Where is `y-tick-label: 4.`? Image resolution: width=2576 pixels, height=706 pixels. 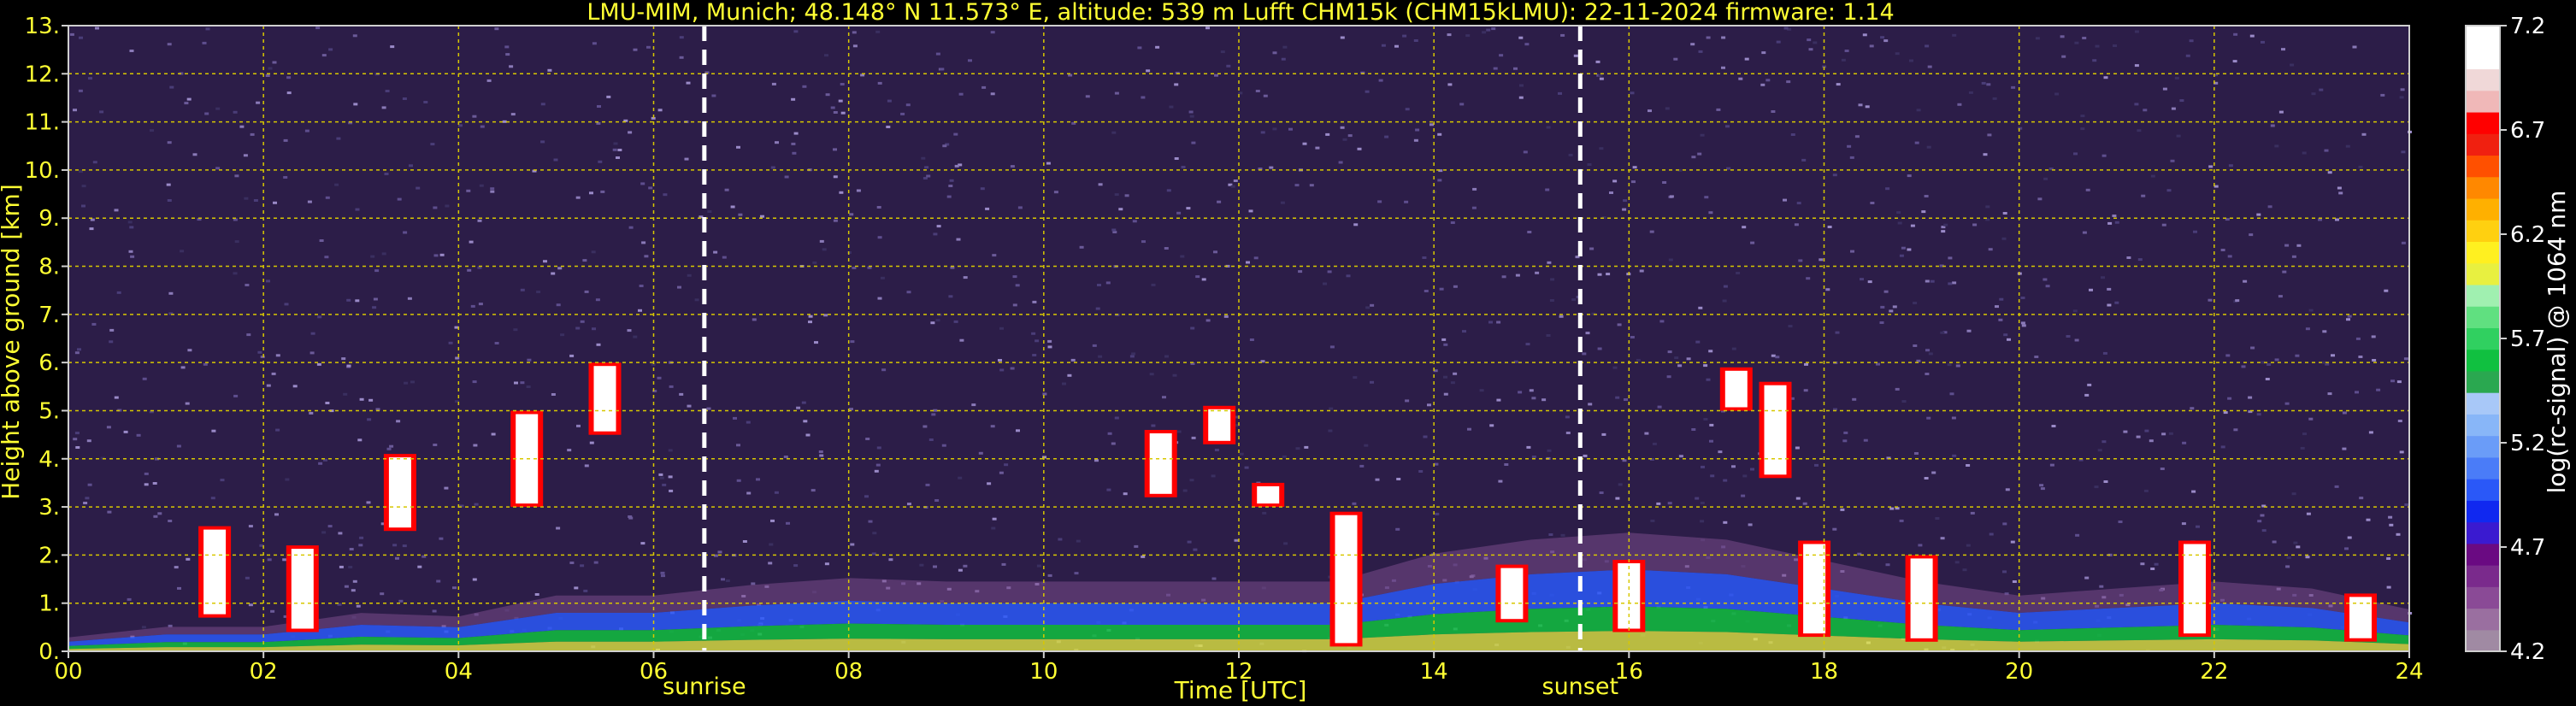 y-tick-label: 4. is located at coordinates (49, 460).